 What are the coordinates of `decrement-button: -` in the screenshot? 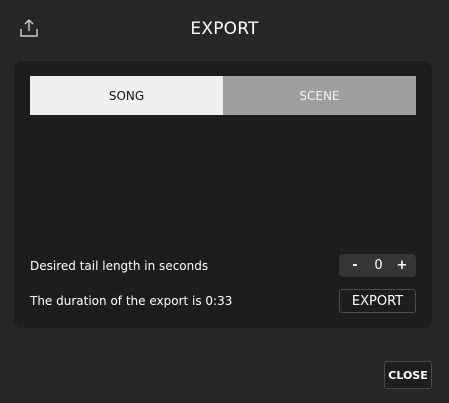 It's located at (355, 265).